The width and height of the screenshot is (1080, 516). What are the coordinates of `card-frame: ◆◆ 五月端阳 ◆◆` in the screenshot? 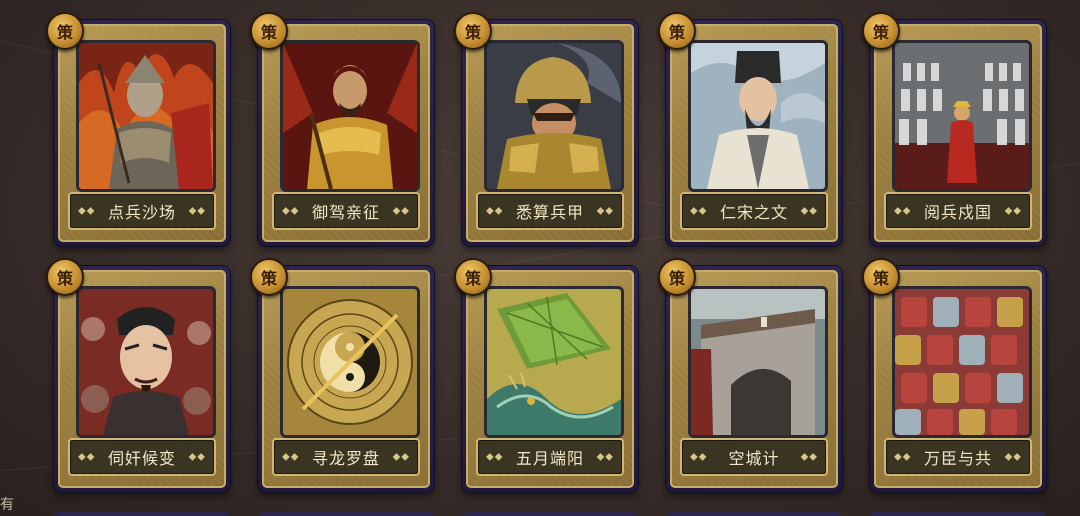 It's located at (550, 379).